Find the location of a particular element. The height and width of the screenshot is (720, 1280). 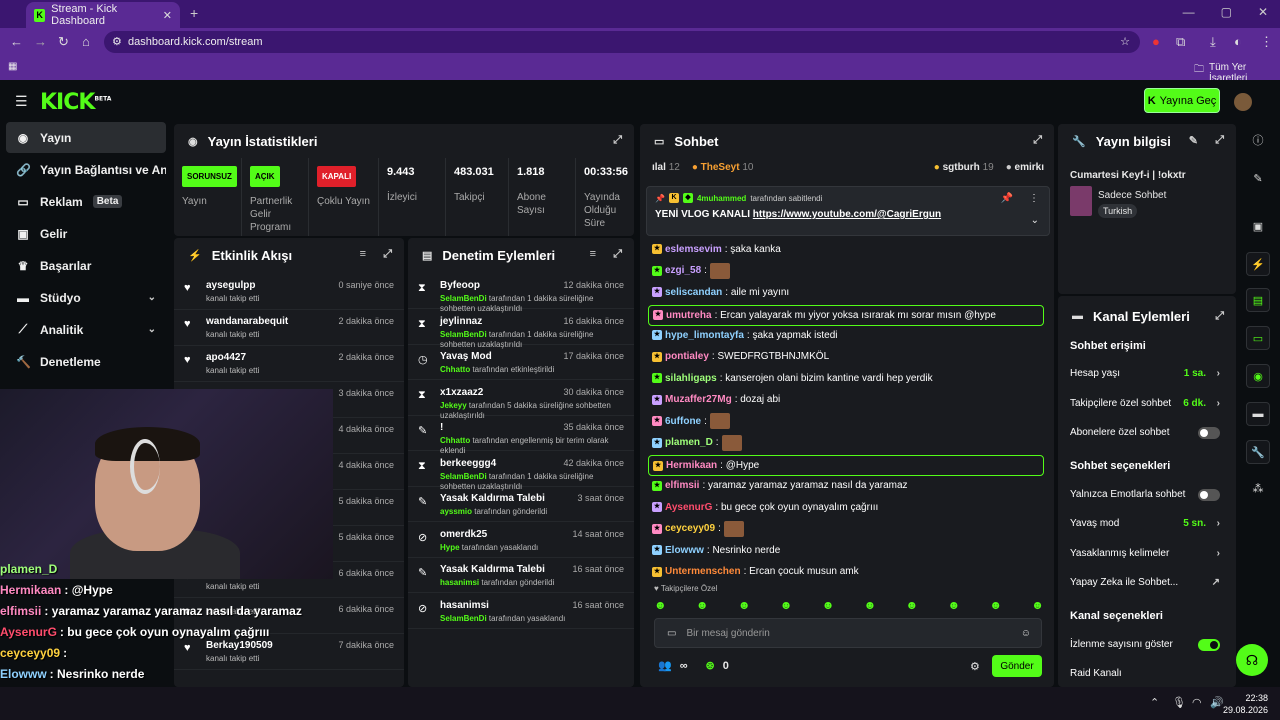

sidebar-item-revenue: ▣ Gelir is located at coordinates (86, 233).